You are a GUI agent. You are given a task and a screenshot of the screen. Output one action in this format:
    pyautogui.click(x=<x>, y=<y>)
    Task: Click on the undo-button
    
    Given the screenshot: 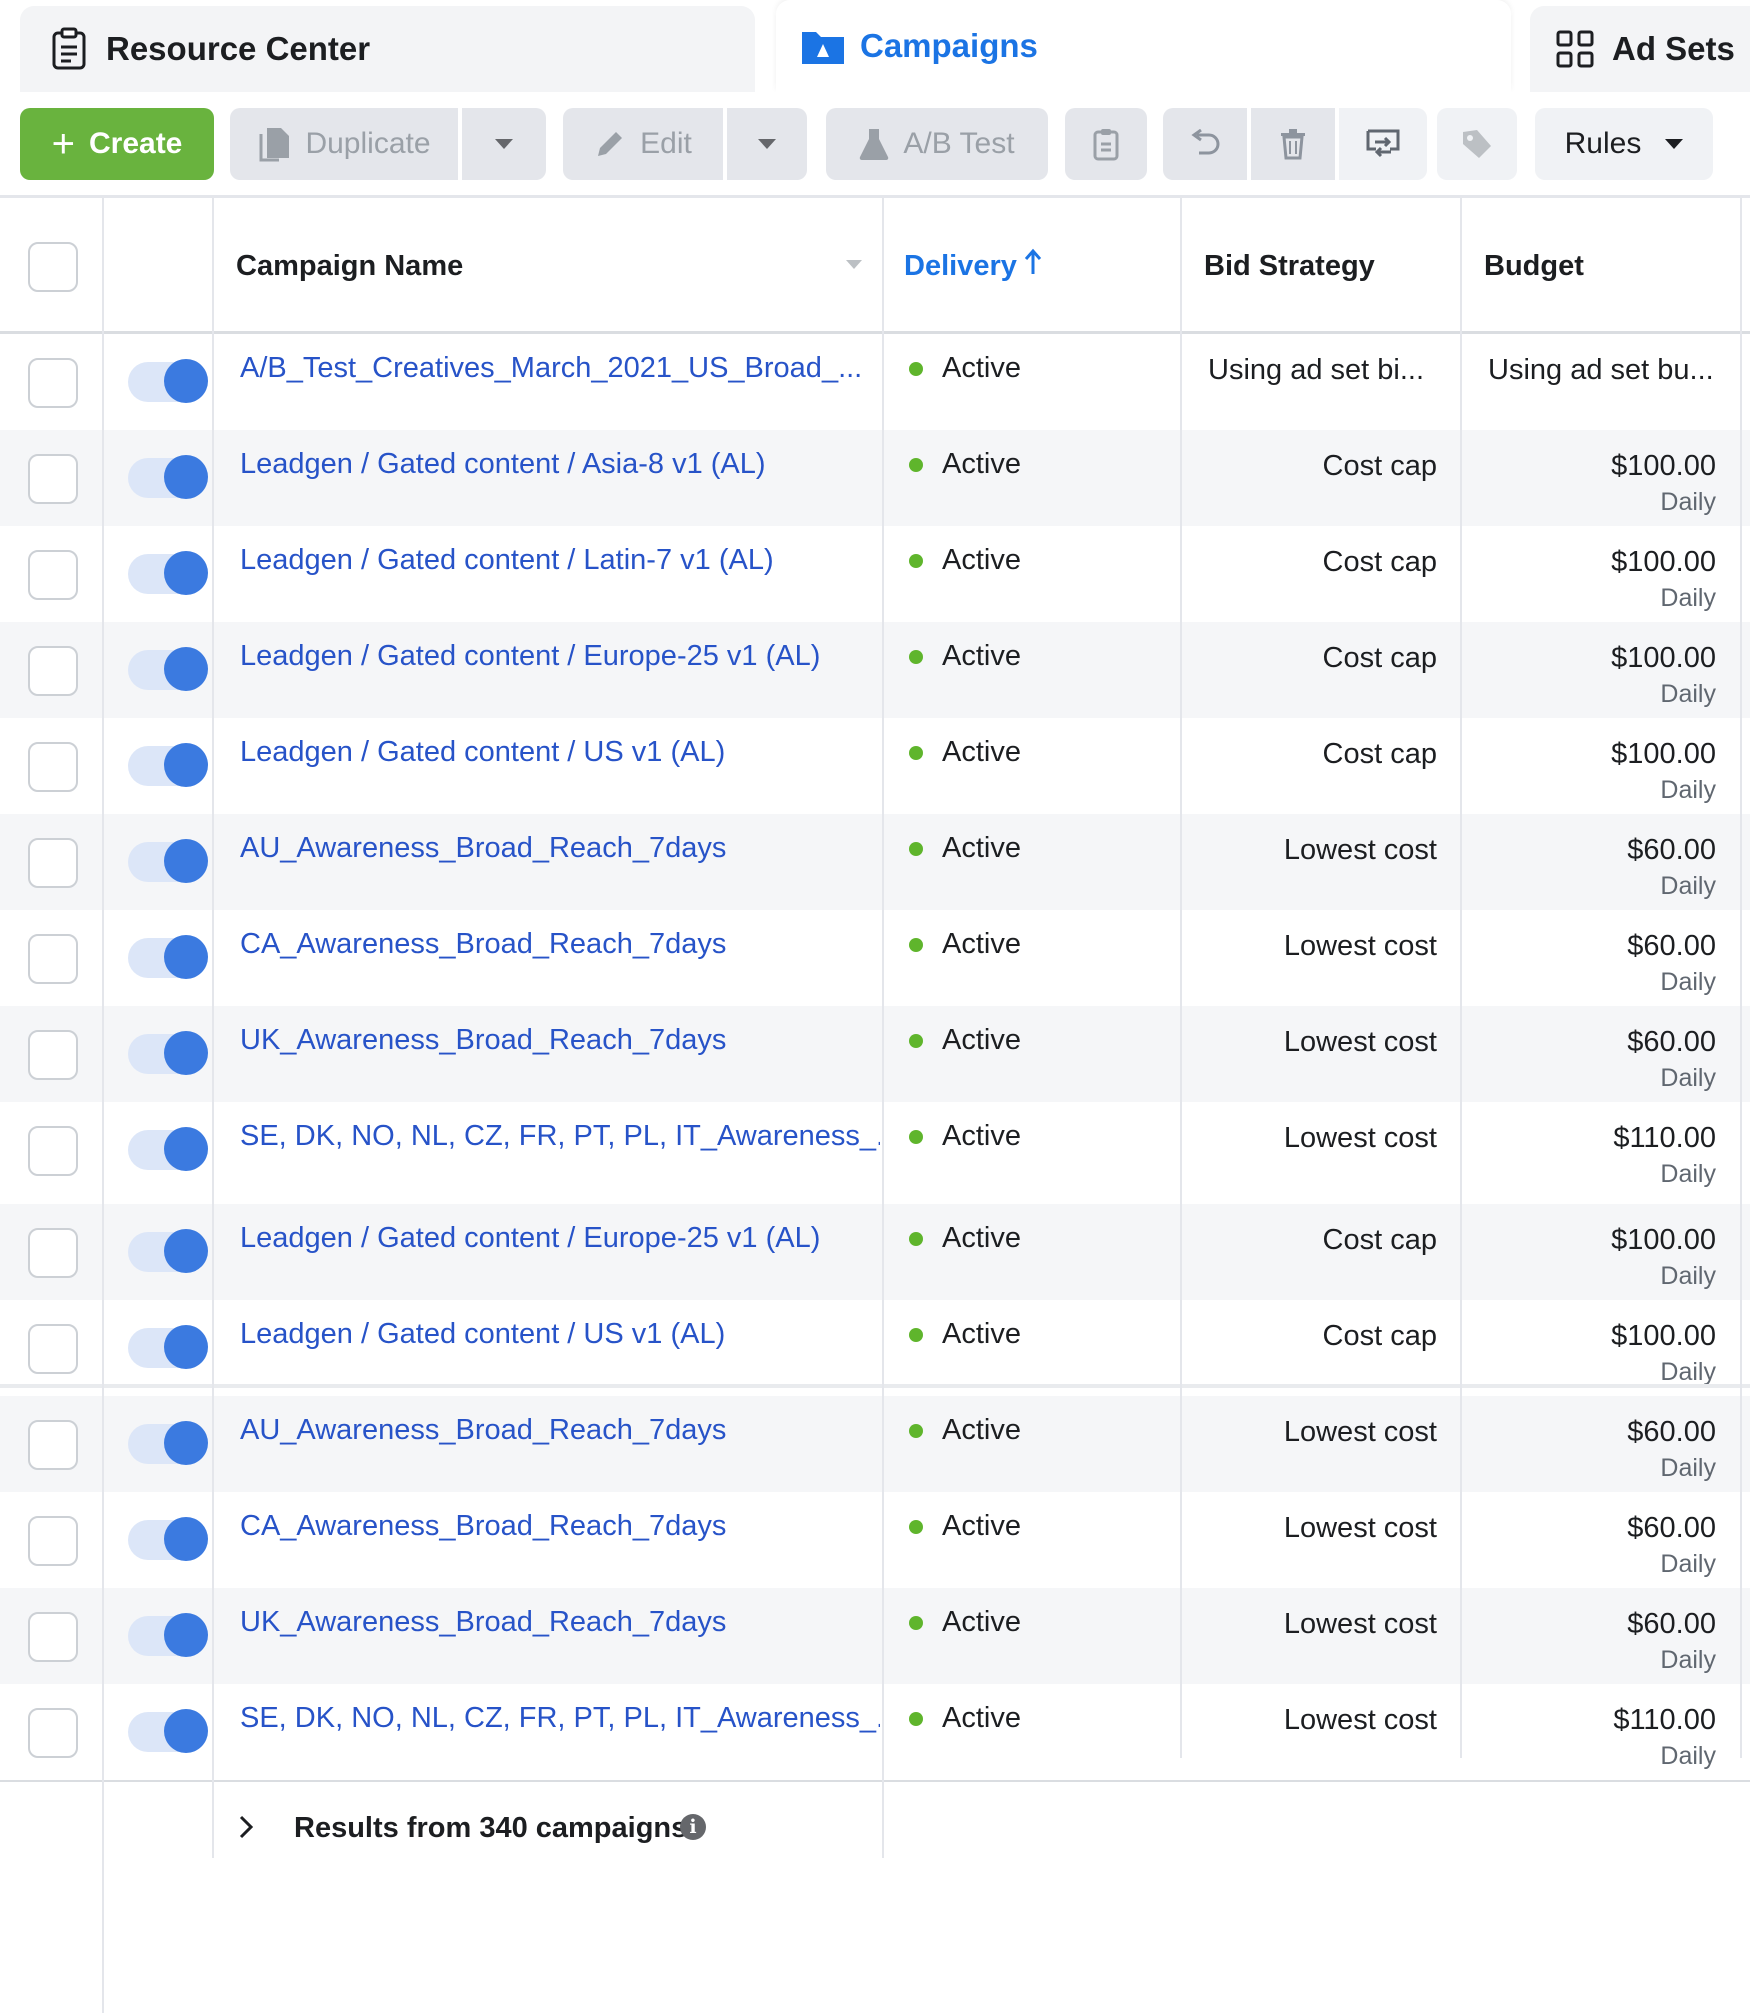 What is the action you would take?
    pyautogui.click(x=1205, y=144)
    